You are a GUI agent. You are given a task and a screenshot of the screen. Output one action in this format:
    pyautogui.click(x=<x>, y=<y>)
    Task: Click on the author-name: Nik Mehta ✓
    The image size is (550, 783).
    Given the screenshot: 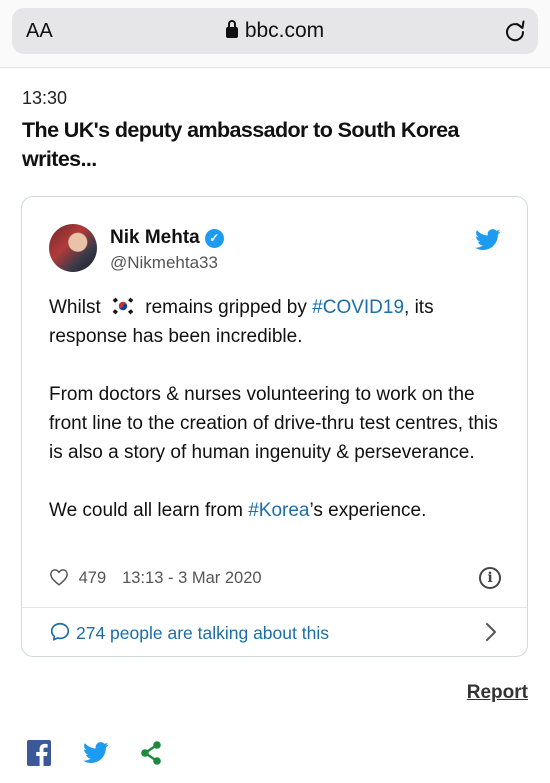 What is the action you would take?
    pyautogui.click(x=167, y=238)
    